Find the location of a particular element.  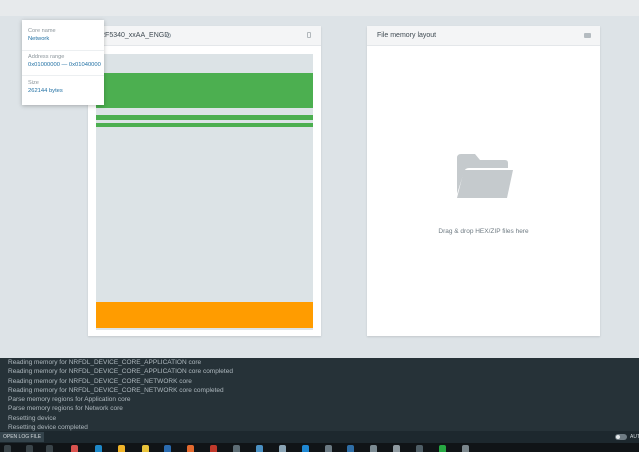

explorer-icon is located at coordinates (121, 448).